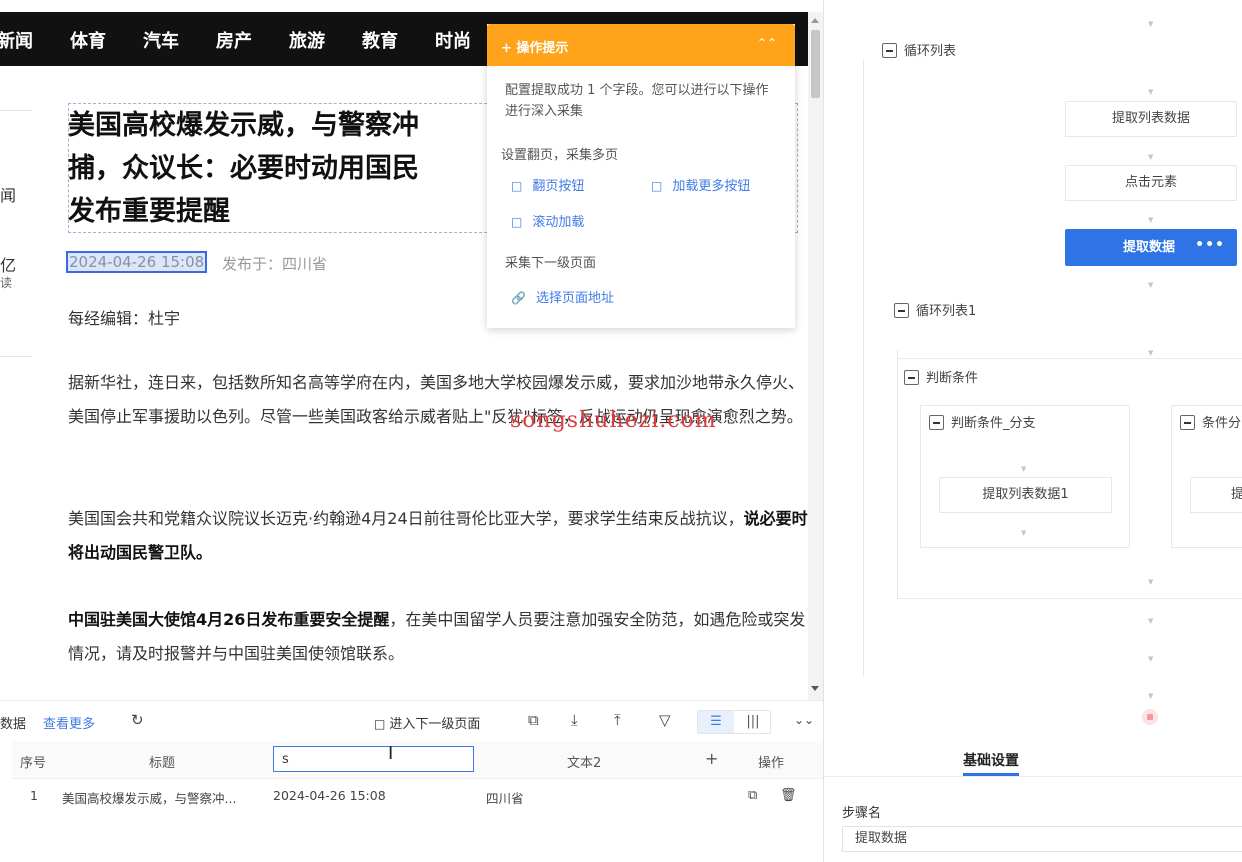 The image size is (1242, 862). What do you see at coordinates (34, 795) in the screenshot?
I see `cell-index: 1` at bounding box center [34, 795].